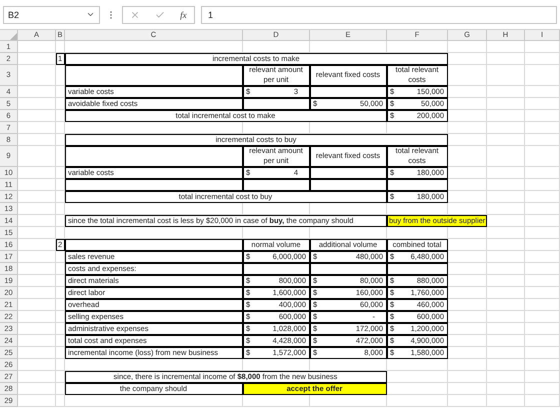  Describe the element at coordinates (160, 15) in the screenshot. I see `check-icon` at that location.